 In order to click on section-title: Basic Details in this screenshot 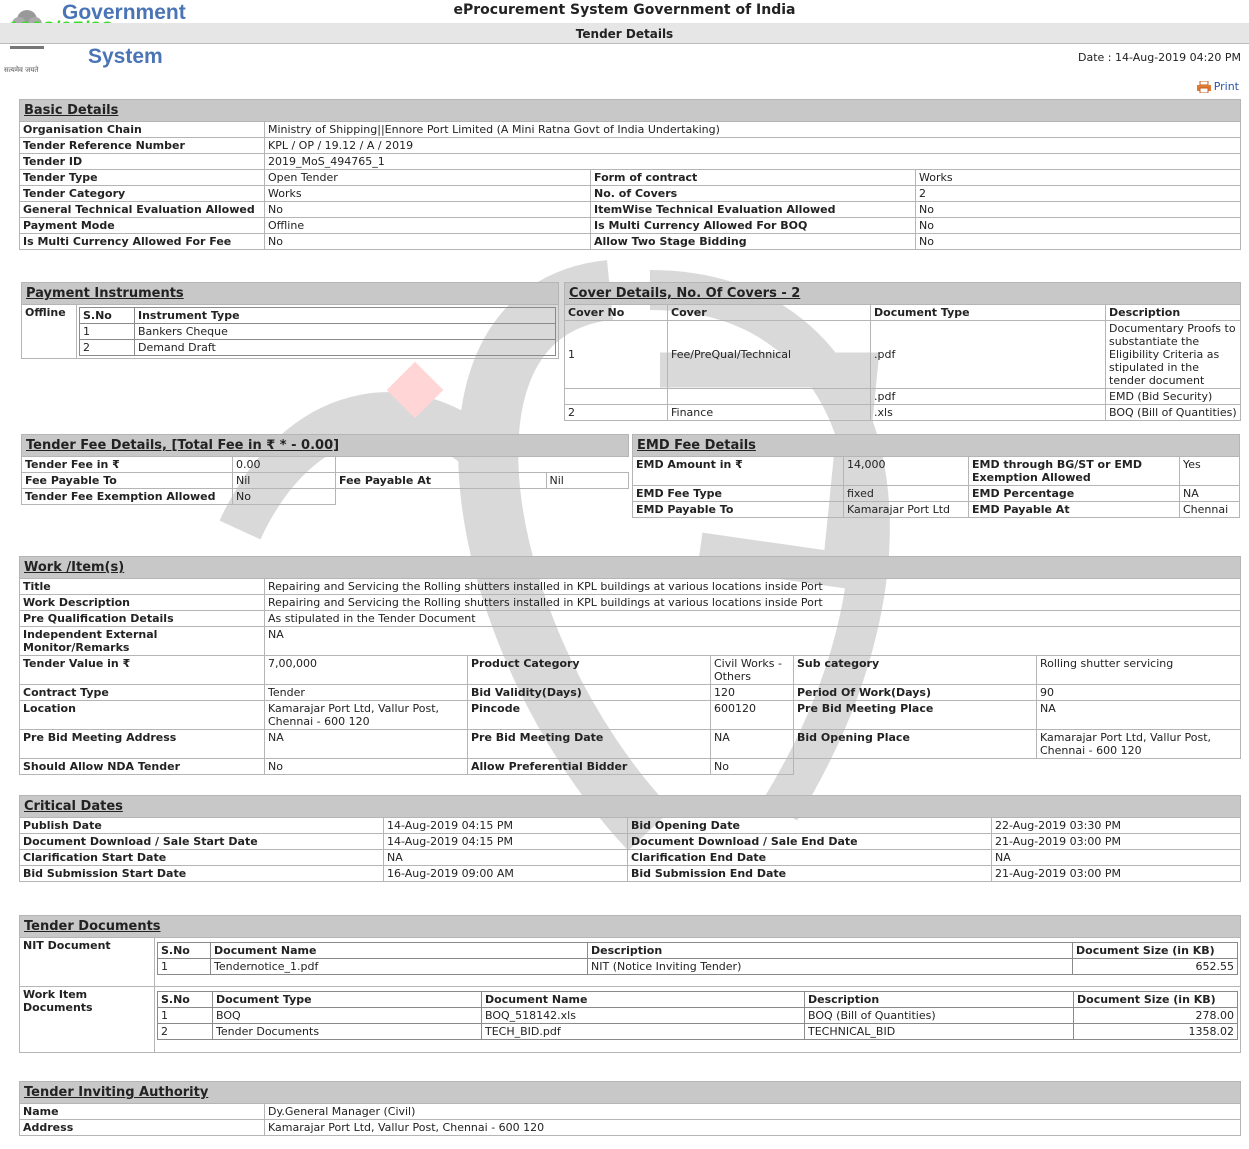, I will do `click(630, 110)`.